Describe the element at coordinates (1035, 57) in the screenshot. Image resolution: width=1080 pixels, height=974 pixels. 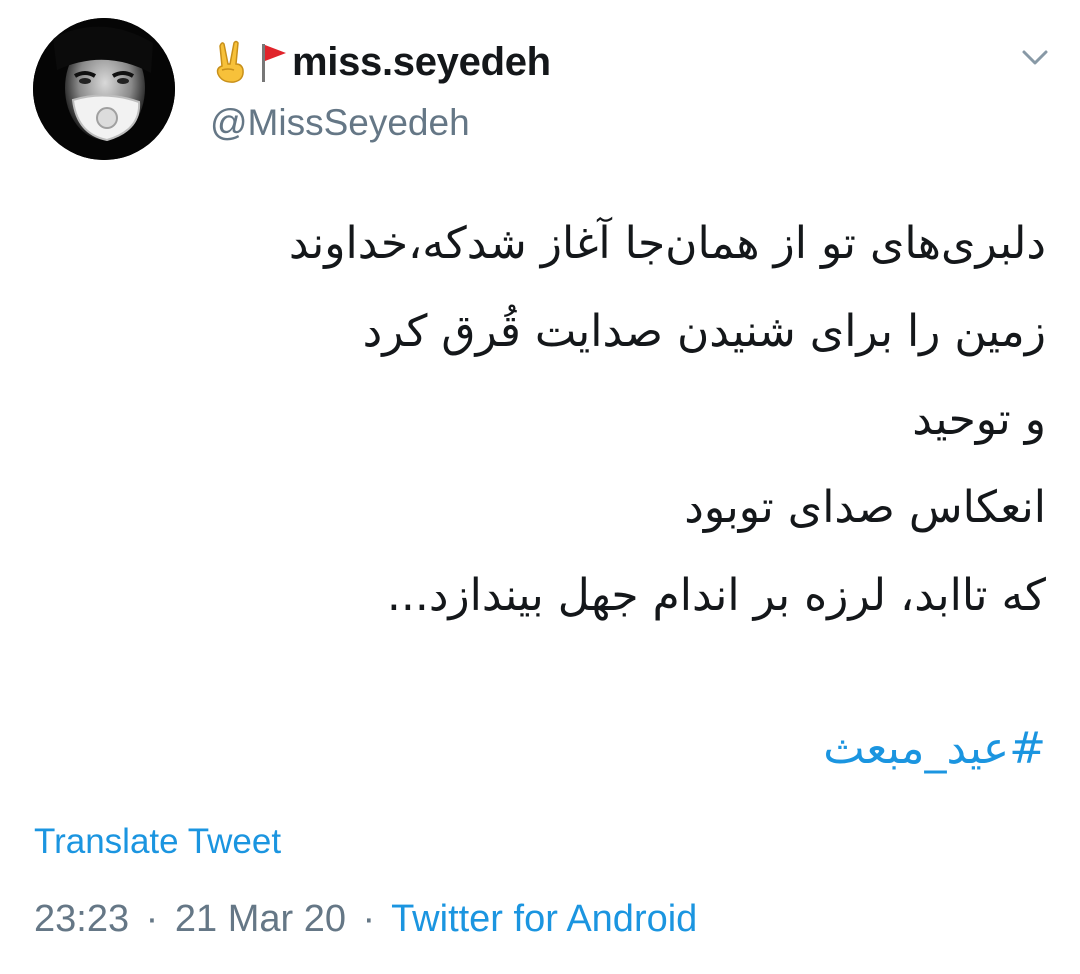
I see `chevron-down-icon` at that location.